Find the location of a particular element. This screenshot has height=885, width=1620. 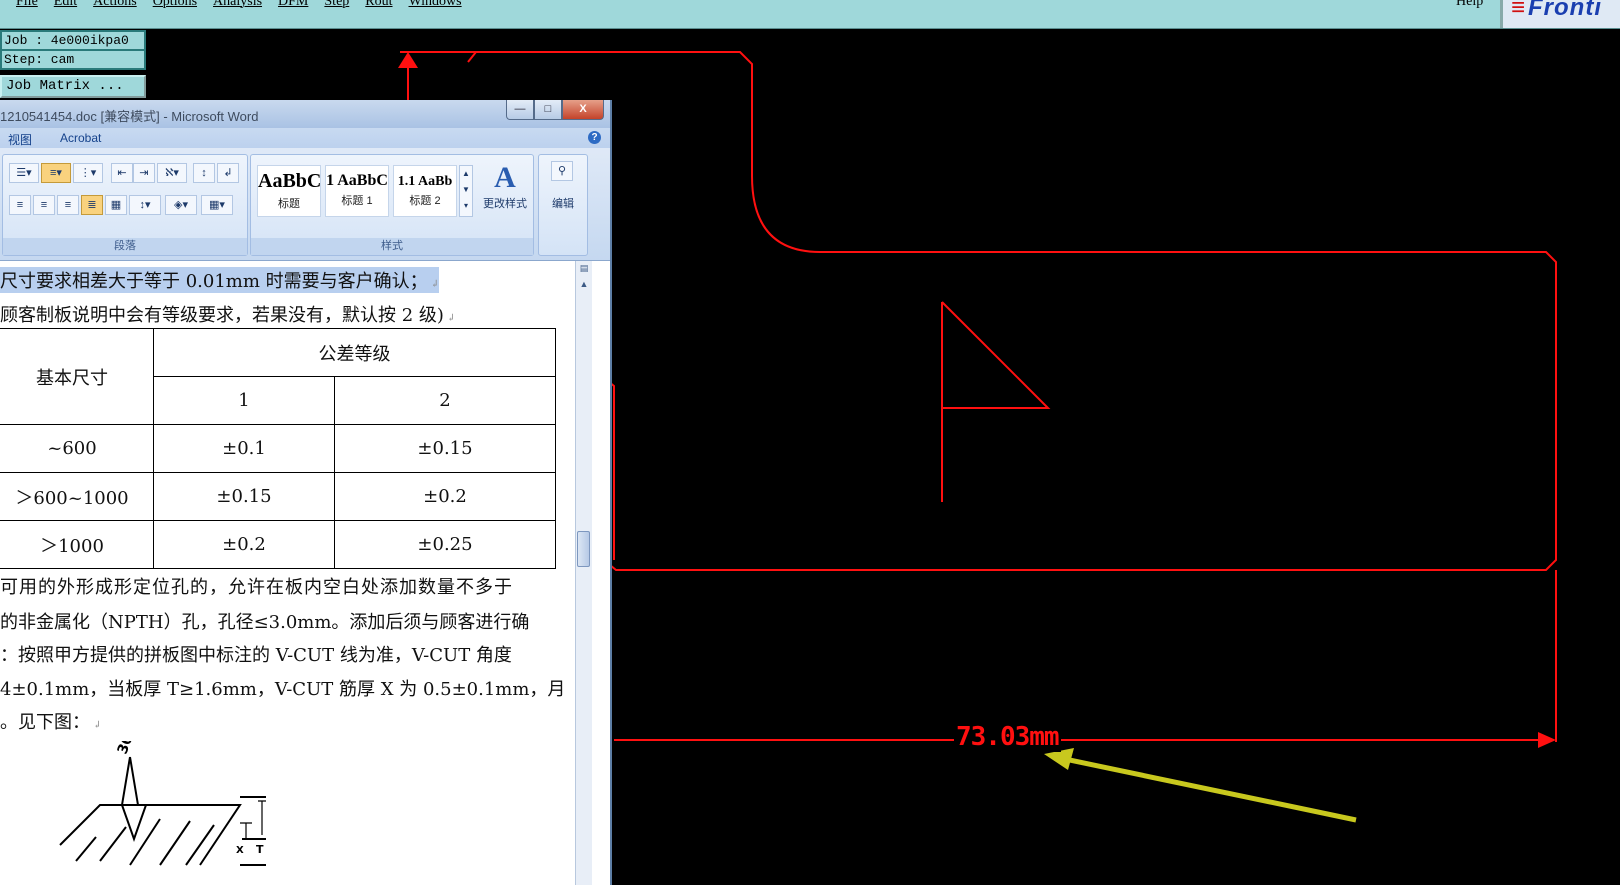

table-row: ＞1000 ±0.2 ±0.25 is located at coordinates (278, 544).